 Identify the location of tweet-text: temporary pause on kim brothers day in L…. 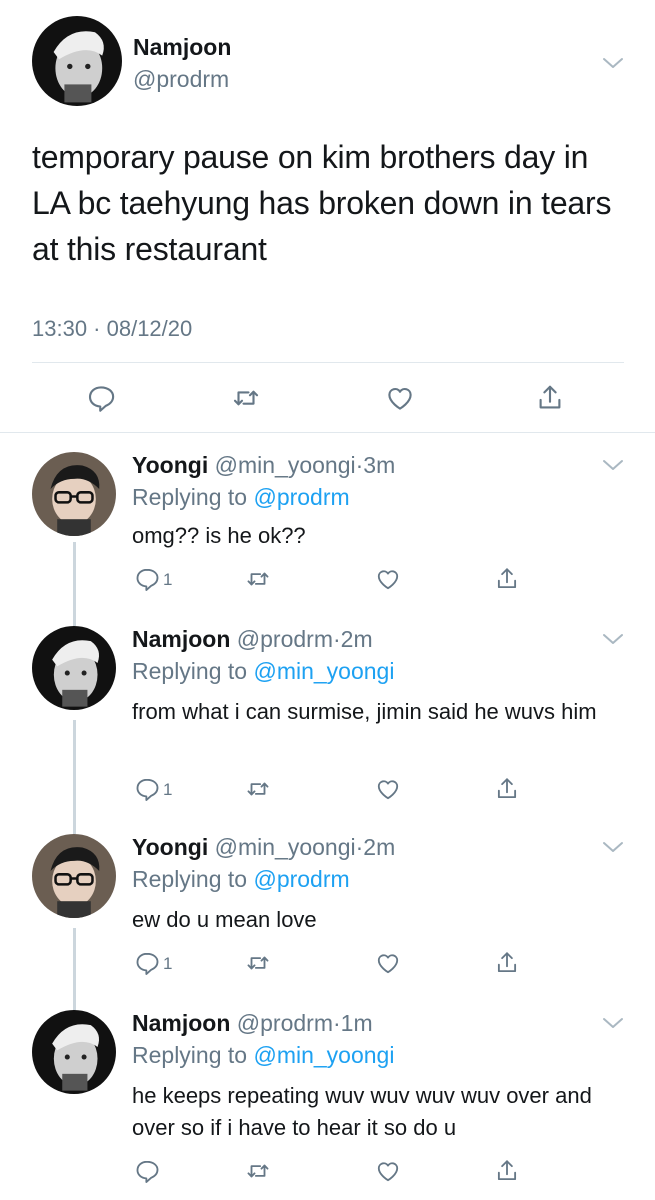
(322, 203).